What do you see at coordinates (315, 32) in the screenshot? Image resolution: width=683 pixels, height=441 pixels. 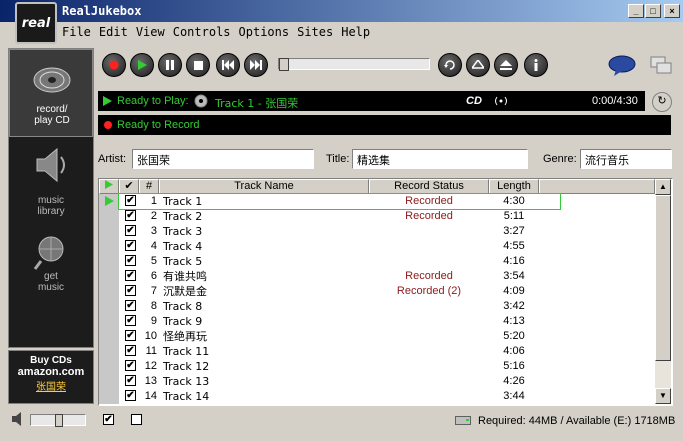 I see `menu-sites: Sites` at bounding box center [315, 32].